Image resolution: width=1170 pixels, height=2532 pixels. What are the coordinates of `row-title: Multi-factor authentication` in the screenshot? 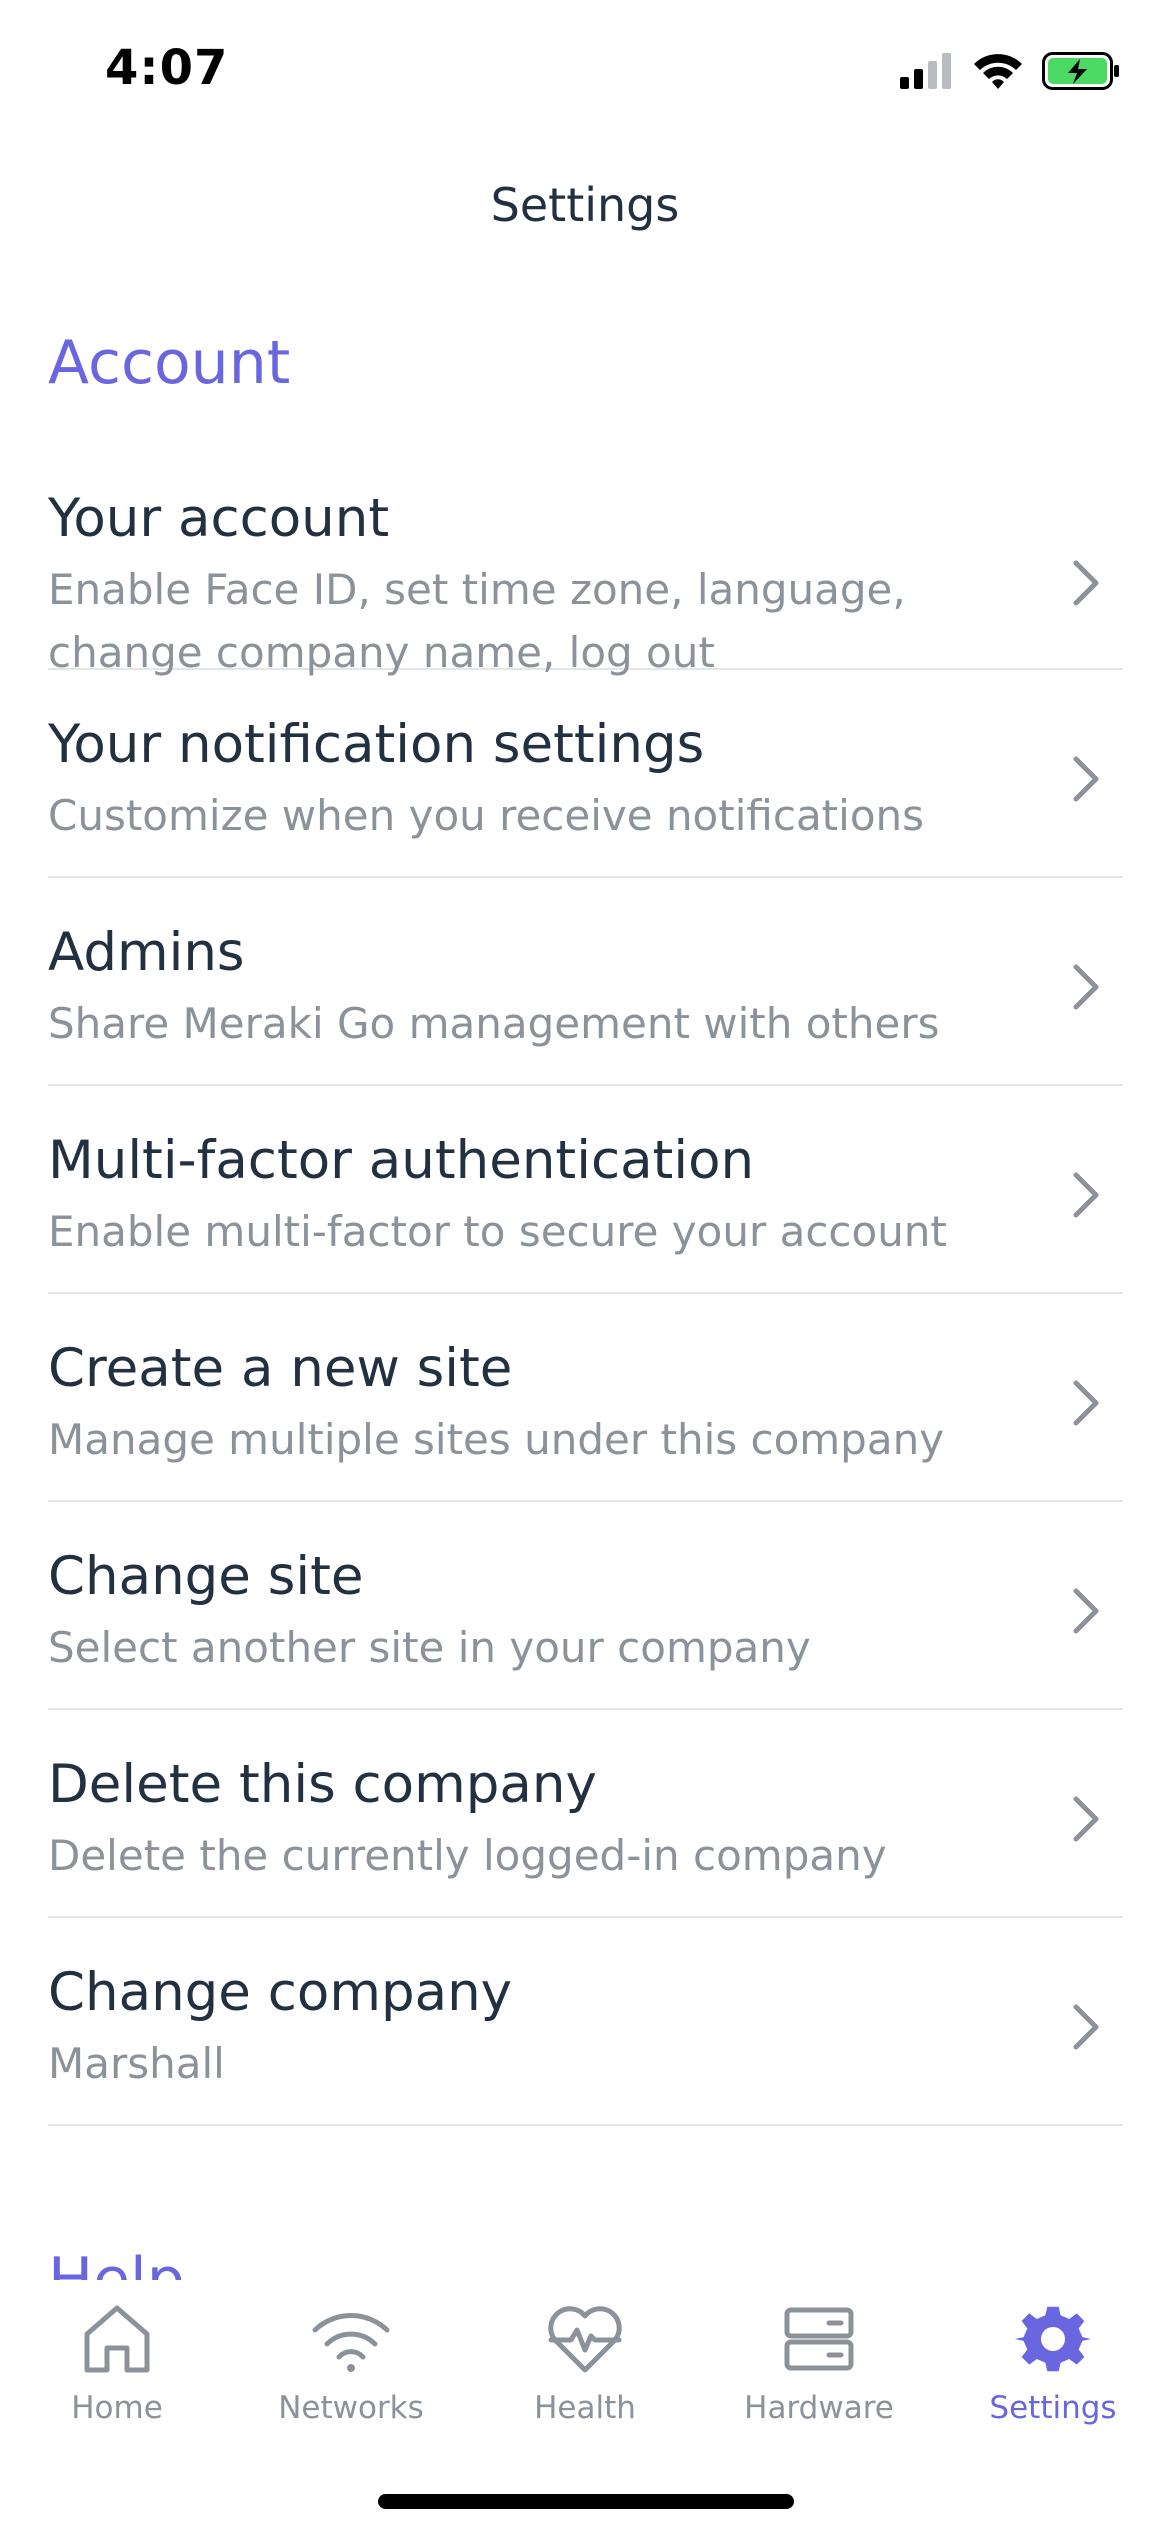 It's located at (401, 1160).